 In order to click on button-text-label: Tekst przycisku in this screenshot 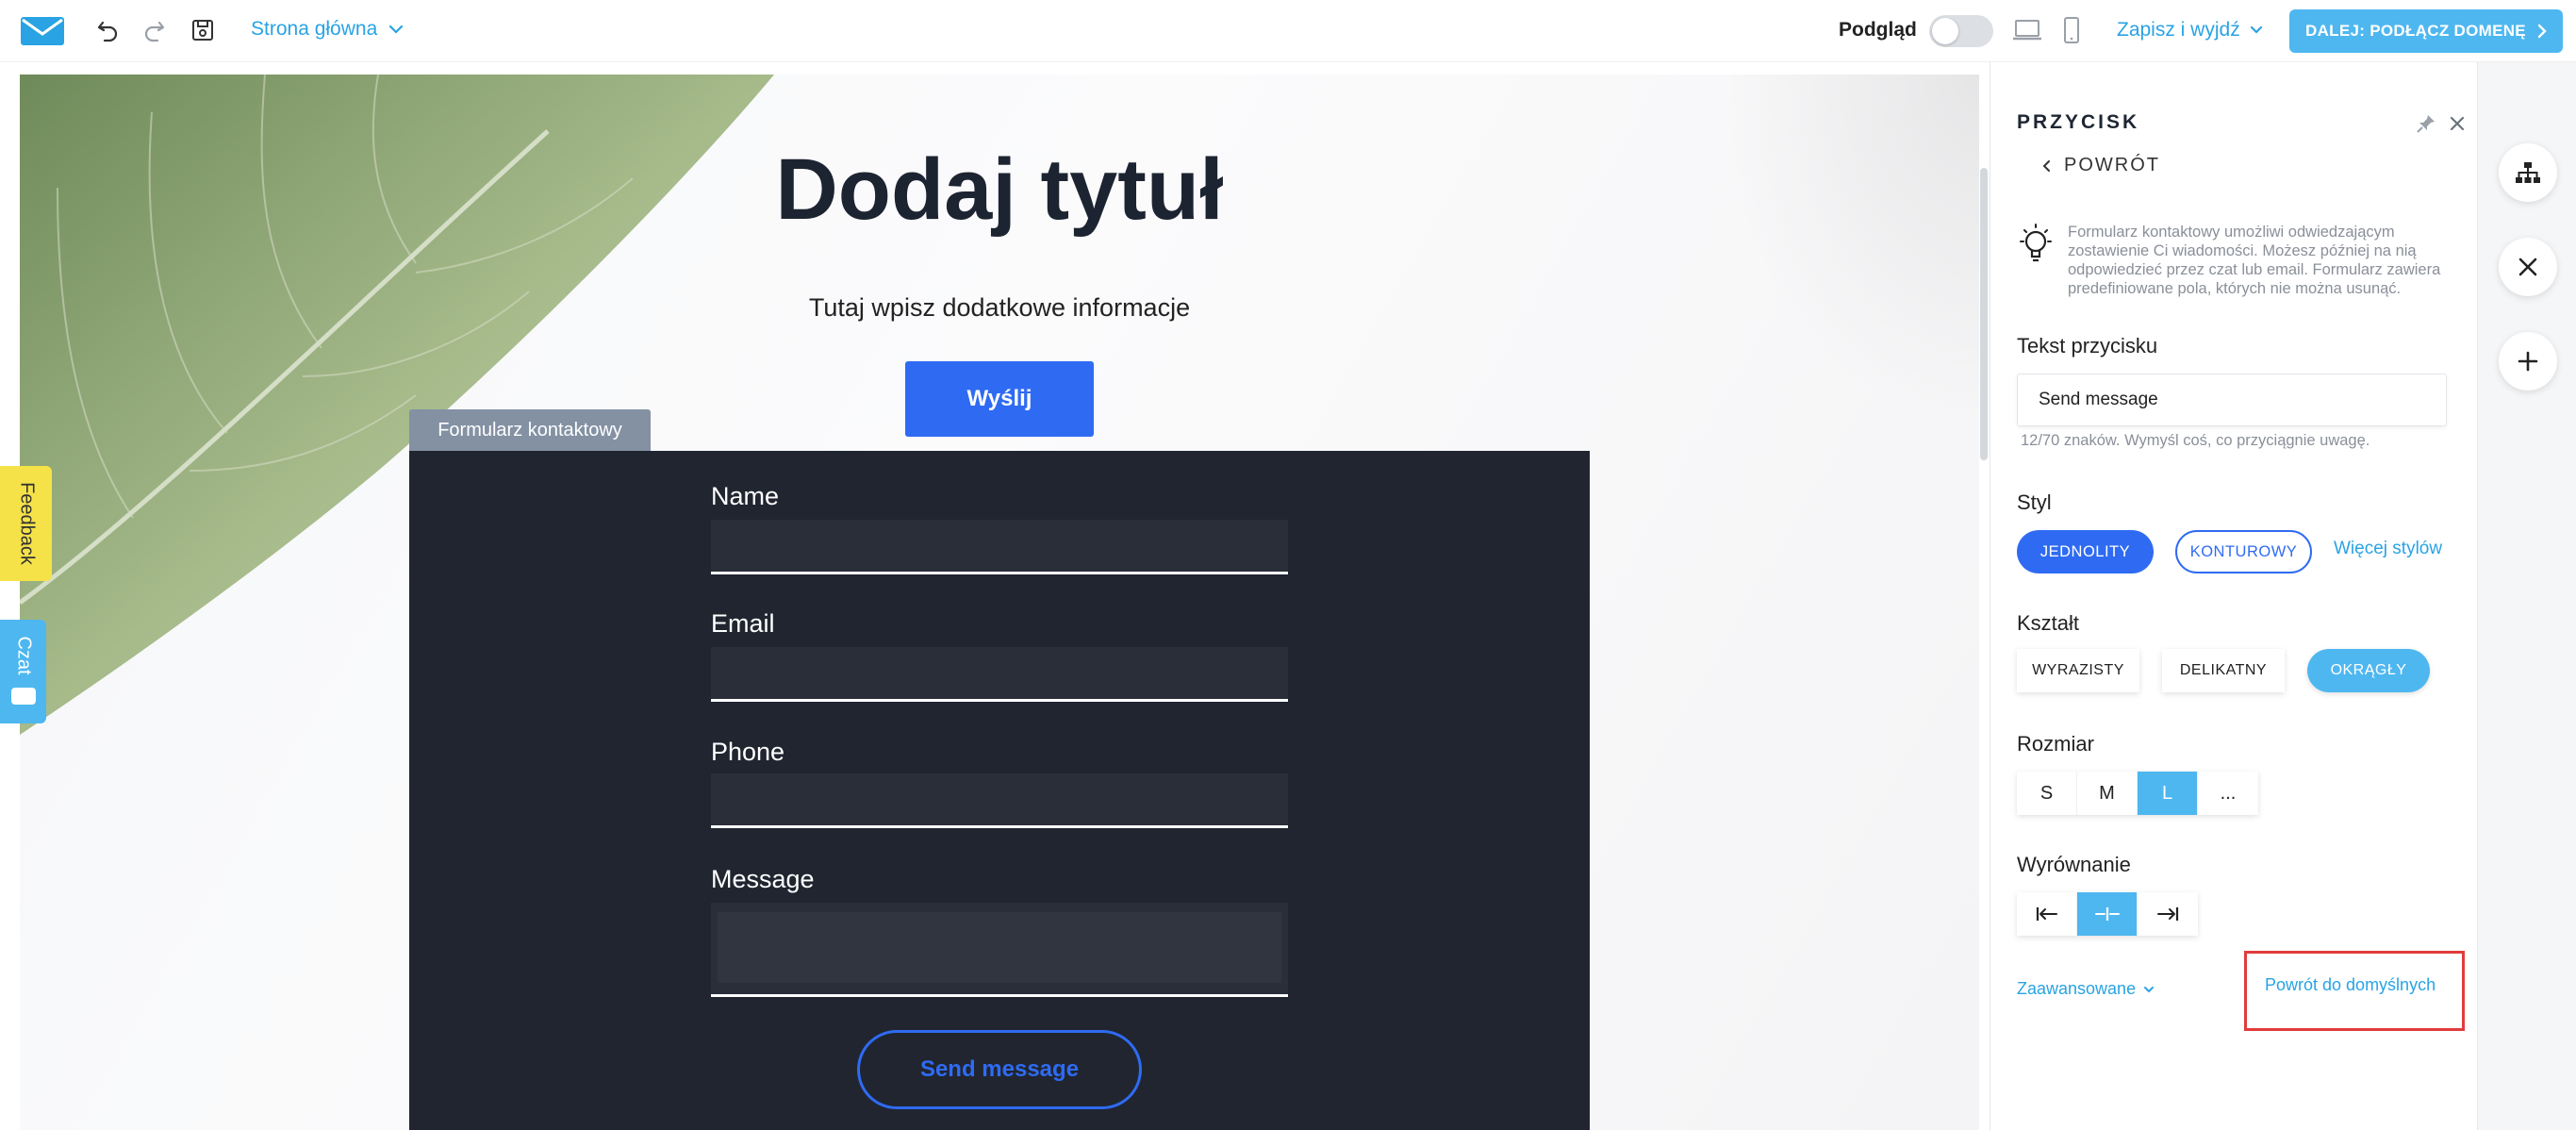, I will do `click(2087, 345)`.